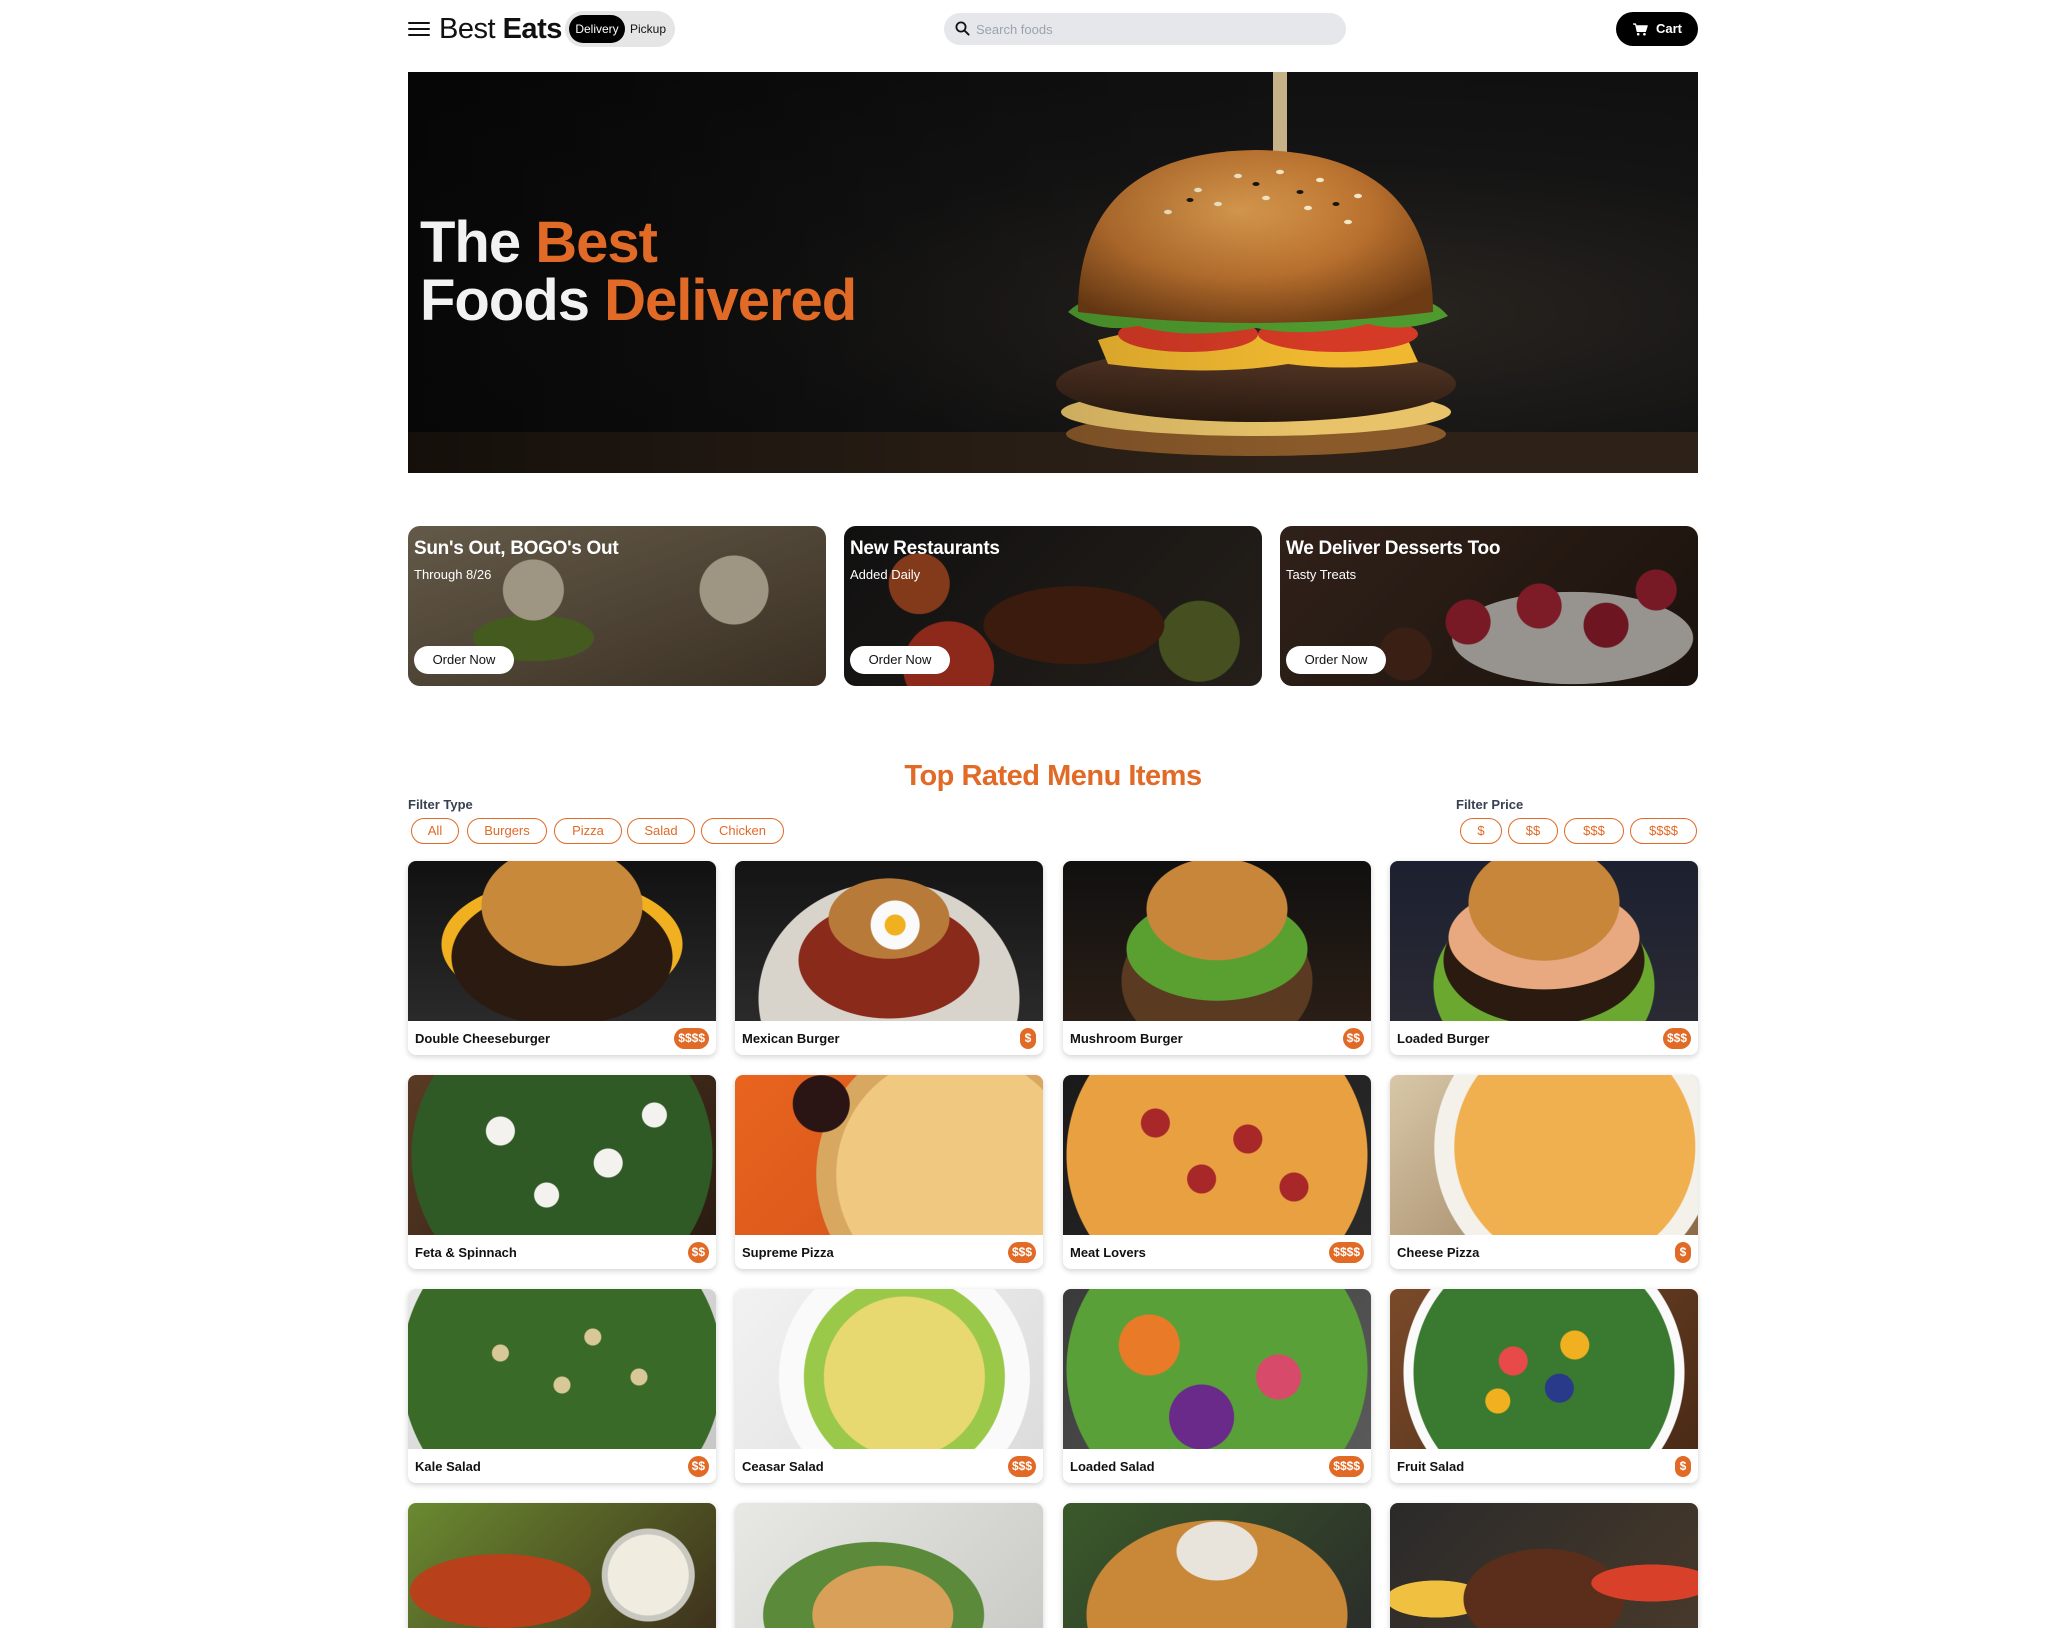  I want to click on item-name: Mushroom Burger, so click(1126, 1038).